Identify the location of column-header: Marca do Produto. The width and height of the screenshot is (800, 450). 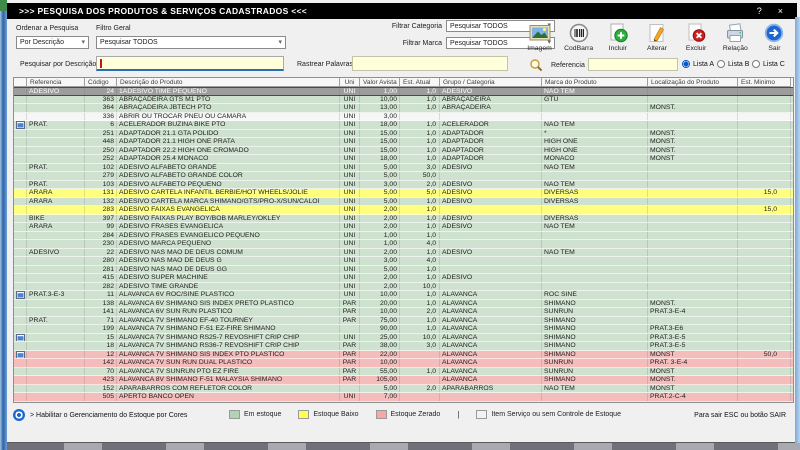
(595, 82).